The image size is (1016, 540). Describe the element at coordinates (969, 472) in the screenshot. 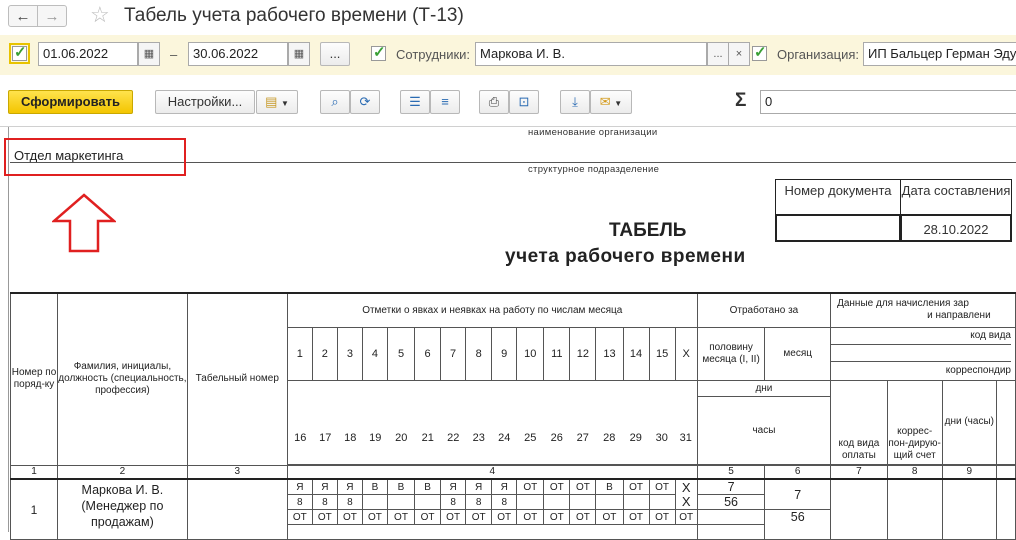

I see `col-num-9: 9` at that location.